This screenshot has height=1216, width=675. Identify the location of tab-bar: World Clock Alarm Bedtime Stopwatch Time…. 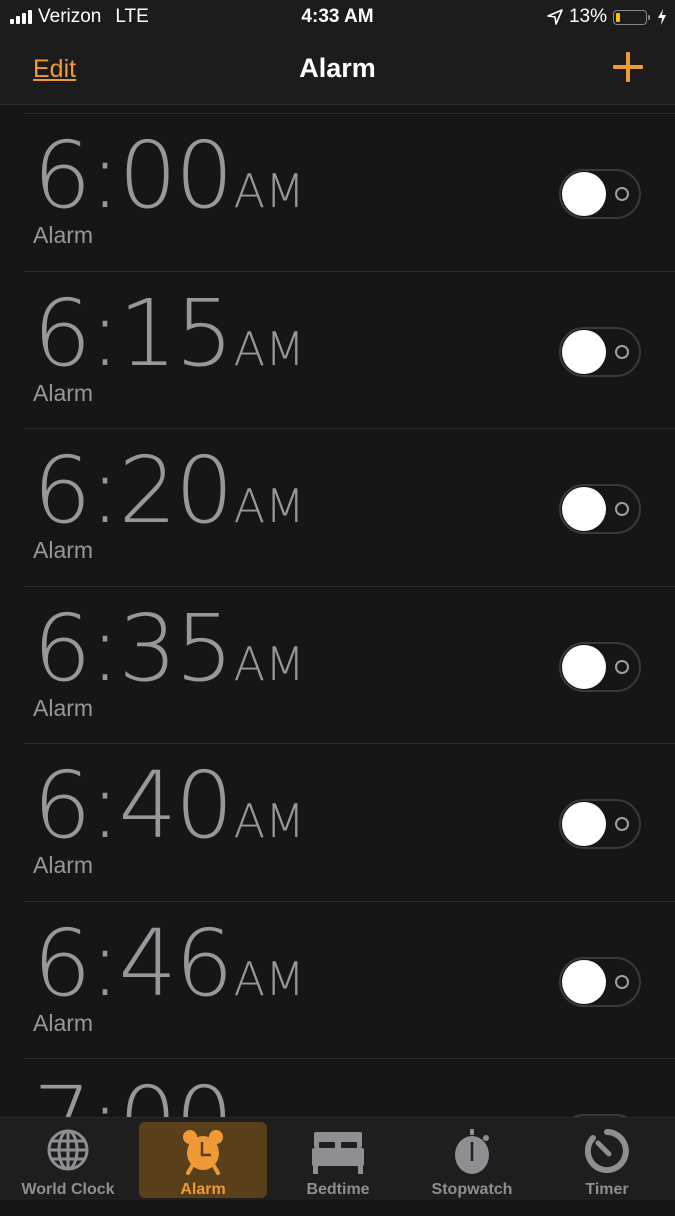
(337, 1158).